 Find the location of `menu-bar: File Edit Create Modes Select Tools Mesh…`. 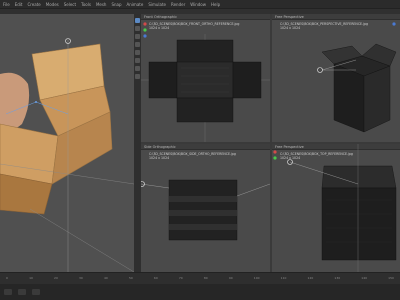

menu-bar: File Edit Create Modes Select Tools Mesh… is located at coordinates (200, 4).